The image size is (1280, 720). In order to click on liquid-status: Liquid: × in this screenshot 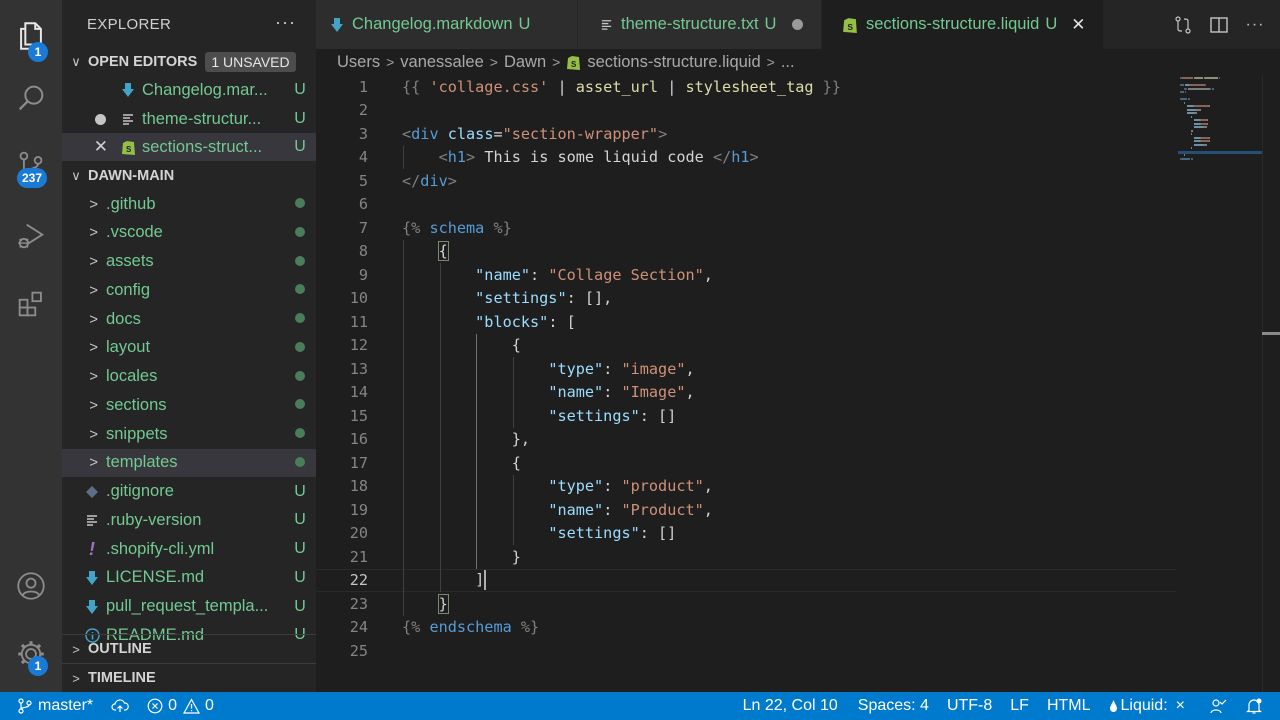, I will do `click(1147, 706)`.